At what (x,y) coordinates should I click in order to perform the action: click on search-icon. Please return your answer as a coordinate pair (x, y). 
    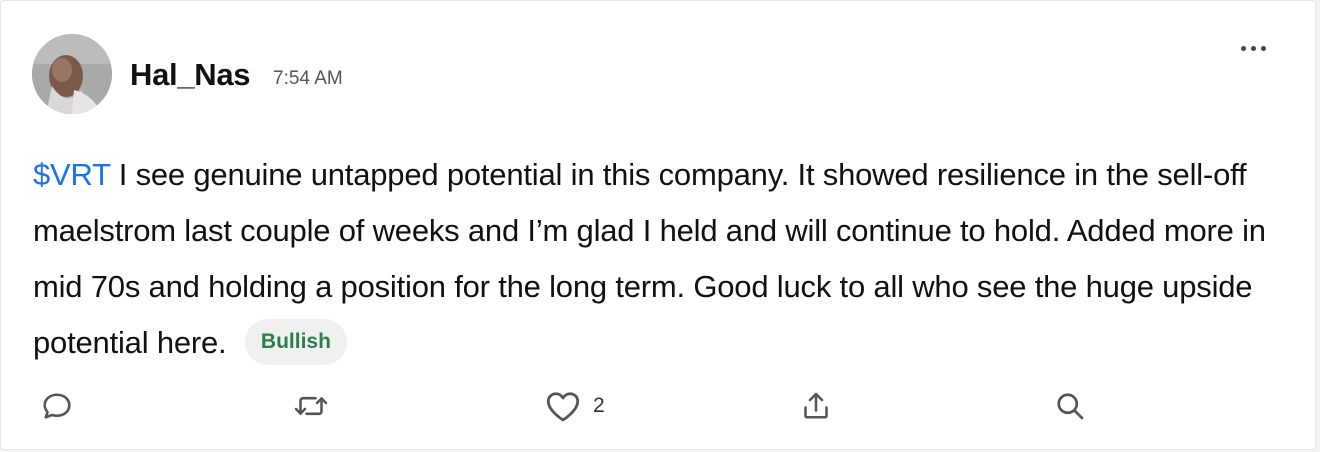
    Looking at the image, I should click on (1070, 406).